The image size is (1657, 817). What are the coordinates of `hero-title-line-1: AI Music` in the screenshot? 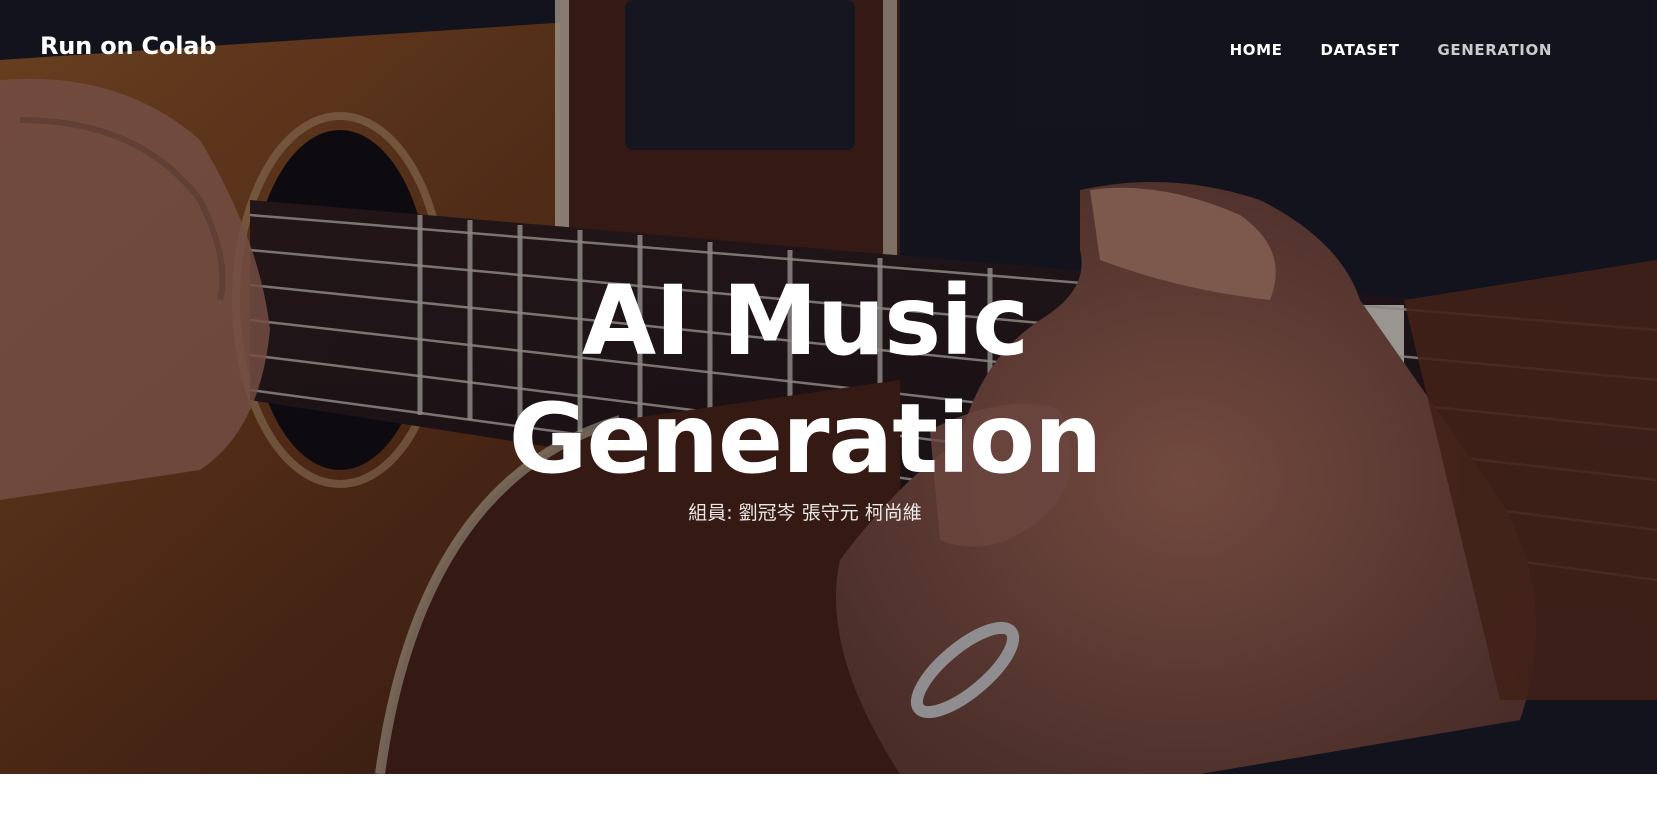 It's located at (805, 321).